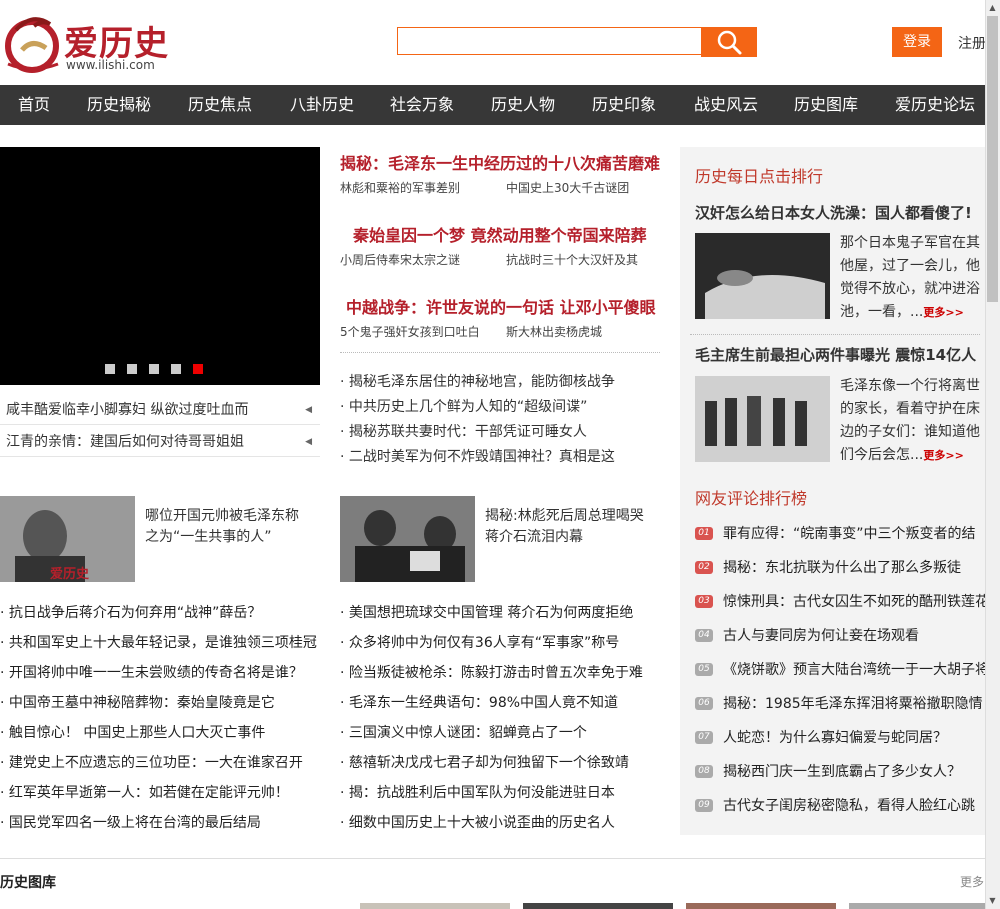 This screenshot has width=1000, height=909. I want to click on list-item: · 慈禧斩决戊戌七君子却为何独留下一个徐致靖, so click(500, 762).